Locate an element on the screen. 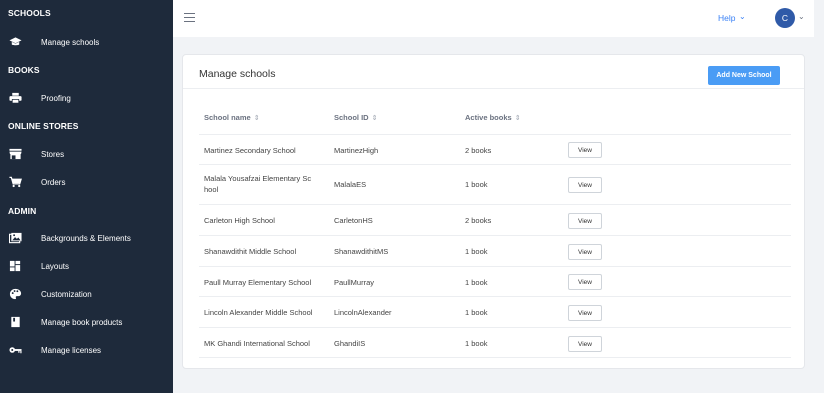 This screenshot has height=393, width=824. sidebar-item-customization: Customization is located at coordinates (86, 294).